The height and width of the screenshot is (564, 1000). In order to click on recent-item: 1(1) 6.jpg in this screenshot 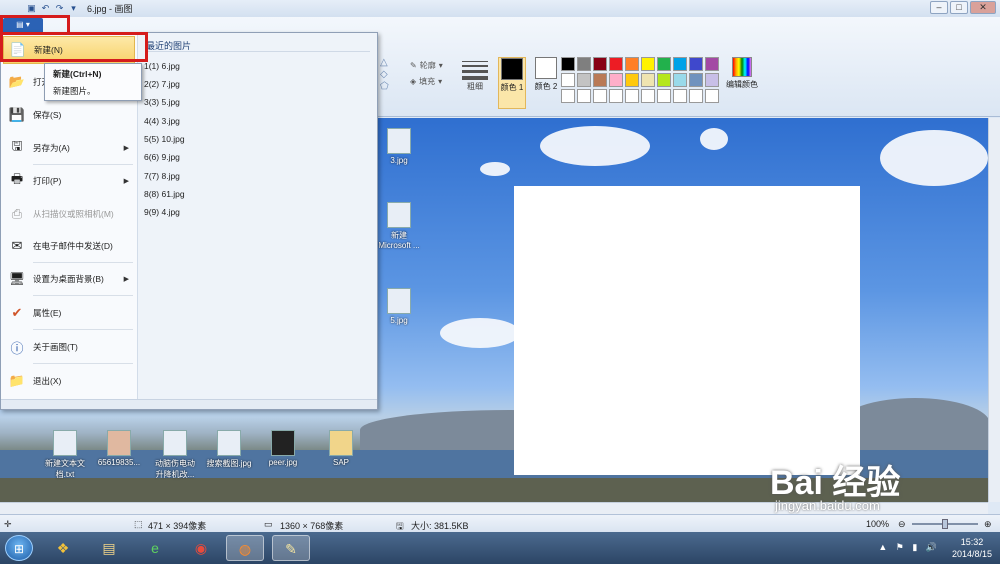, I will do `click(162, 66)`.